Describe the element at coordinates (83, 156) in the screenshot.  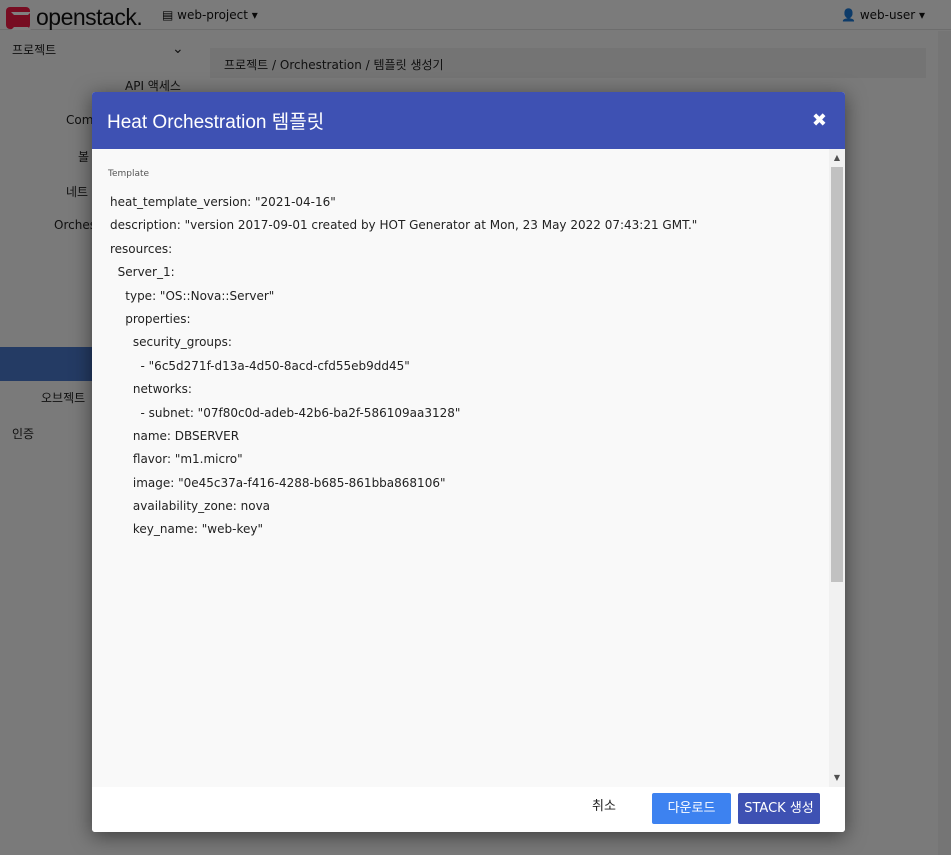
I see `sidebar-item-volume: 볼` at that location.